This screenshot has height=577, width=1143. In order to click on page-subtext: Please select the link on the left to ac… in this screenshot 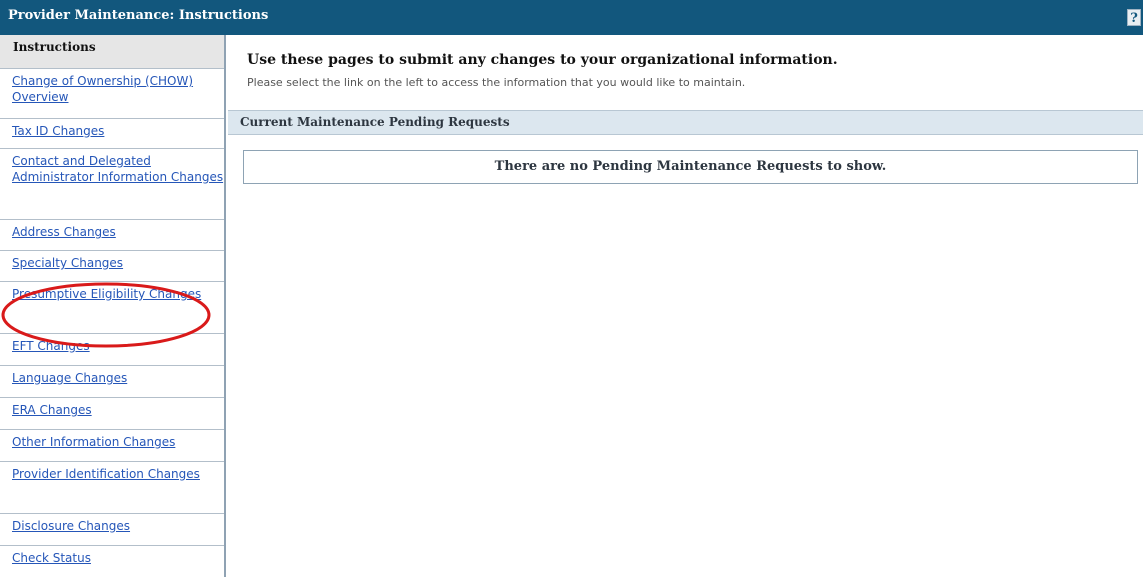, I will do `click(496, 82)`.